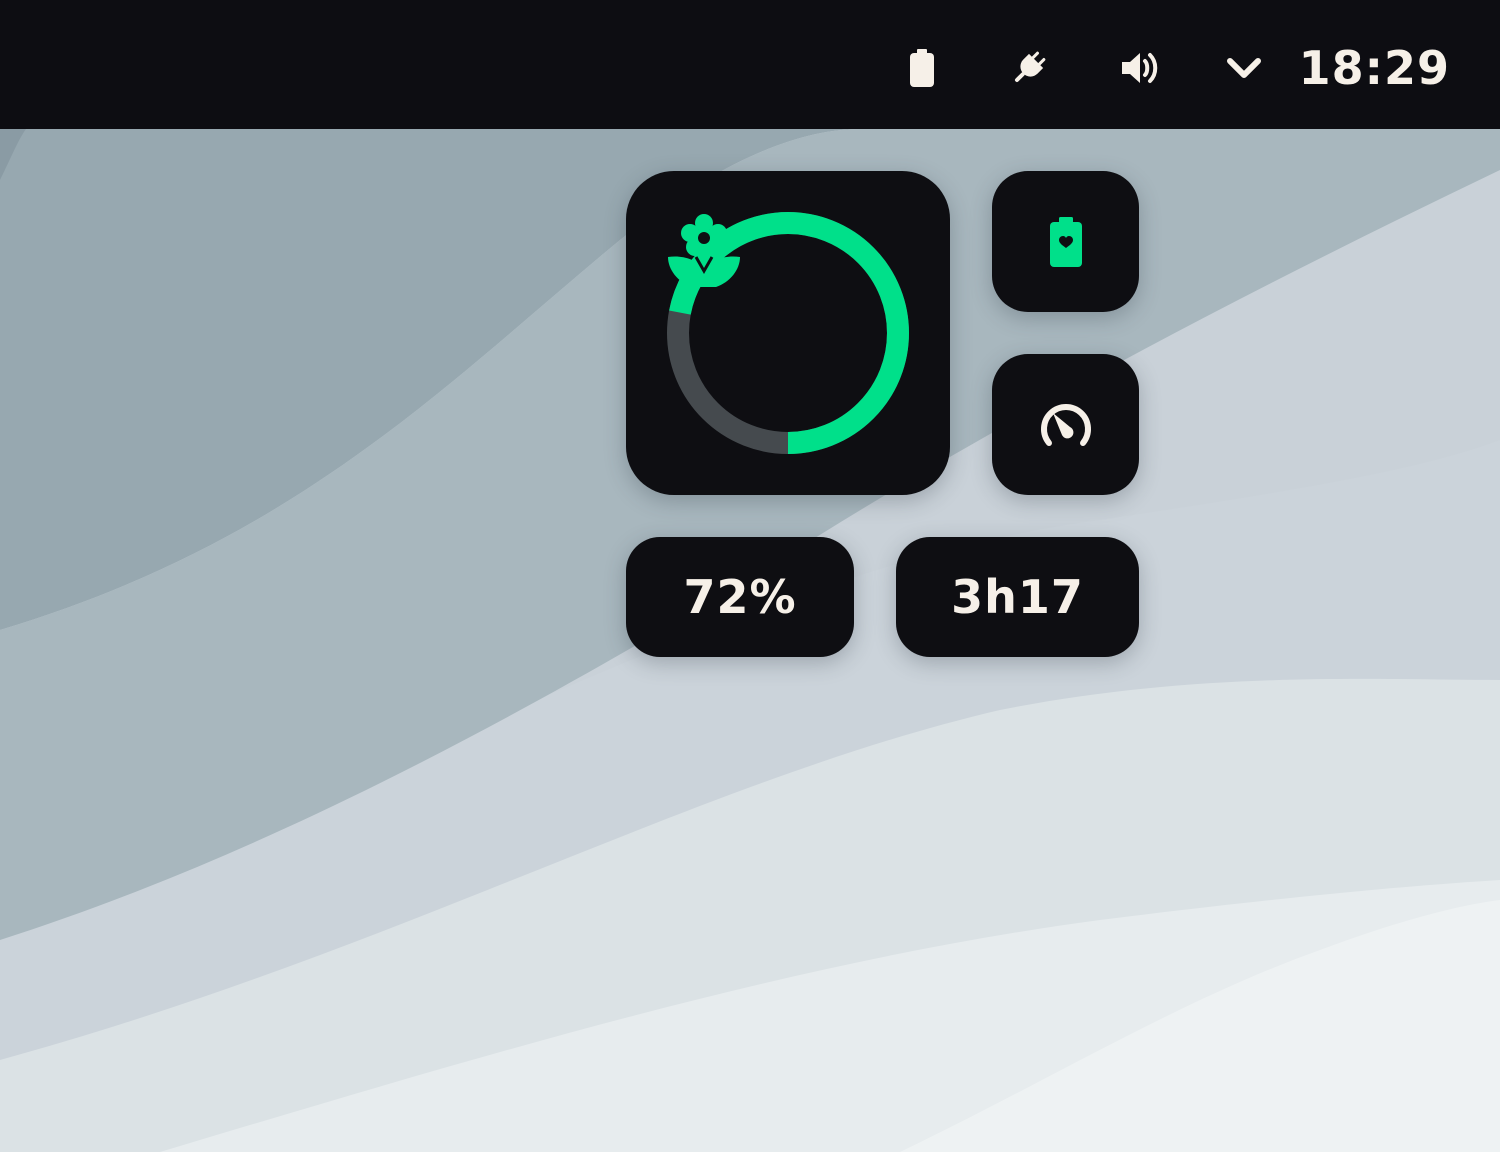  I want to click on time-remaining-label: 3h17, so click(1017, 597).